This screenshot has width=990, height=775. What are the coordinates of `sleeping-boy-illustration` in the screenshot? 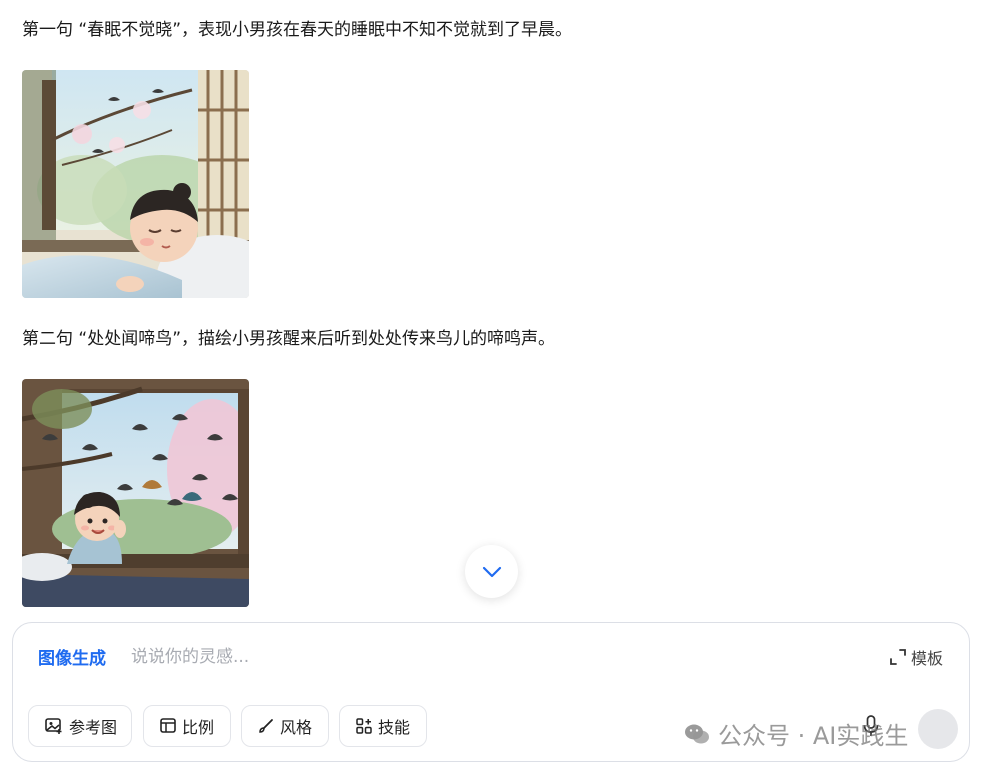 It's located at (135, 184).